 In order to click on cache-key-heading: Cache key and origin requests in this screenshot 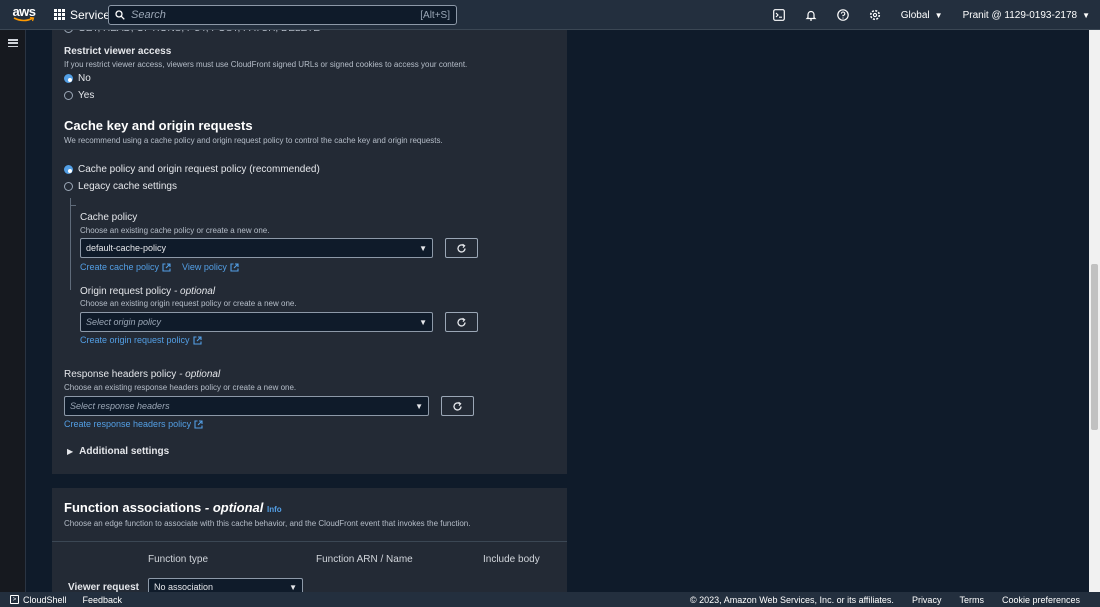, I will do `click(158, 125)`.